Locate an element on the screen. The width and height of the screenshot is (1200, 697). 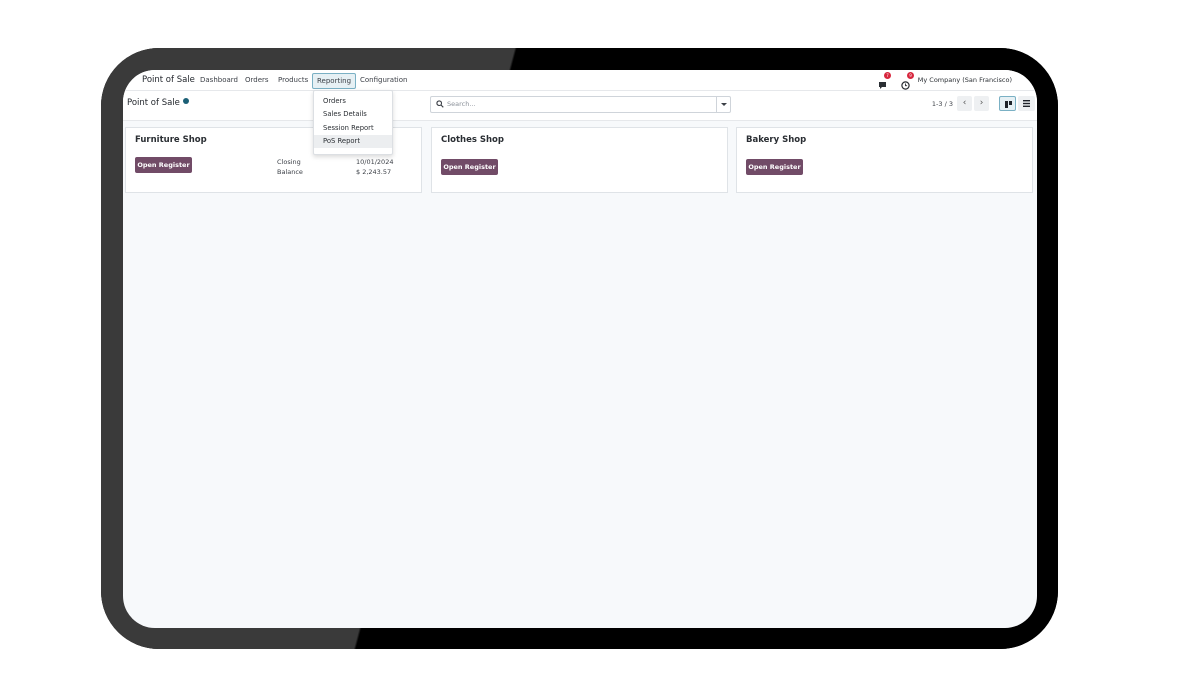
app-name: Point of Sale is located at coordinates (168, 80).